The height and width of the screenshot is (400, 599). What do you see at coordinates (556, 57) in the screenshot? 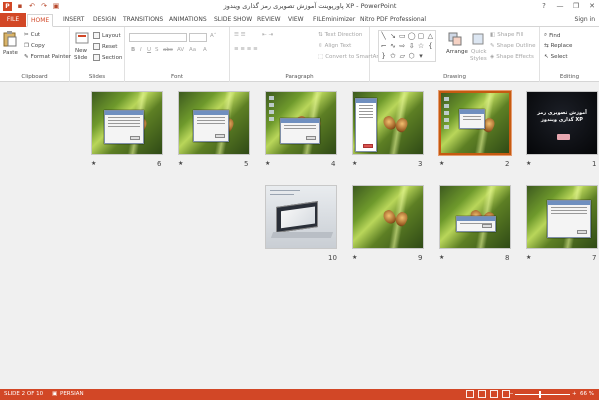
I see `select-button: ↖ Select` at bounding box center [556, 57].